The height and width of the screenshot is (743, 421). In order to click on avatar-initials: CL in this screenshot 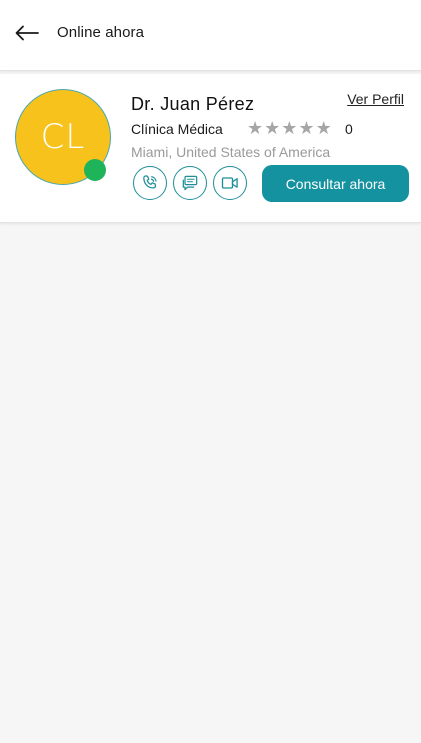, I will do `click(63, 137)`.